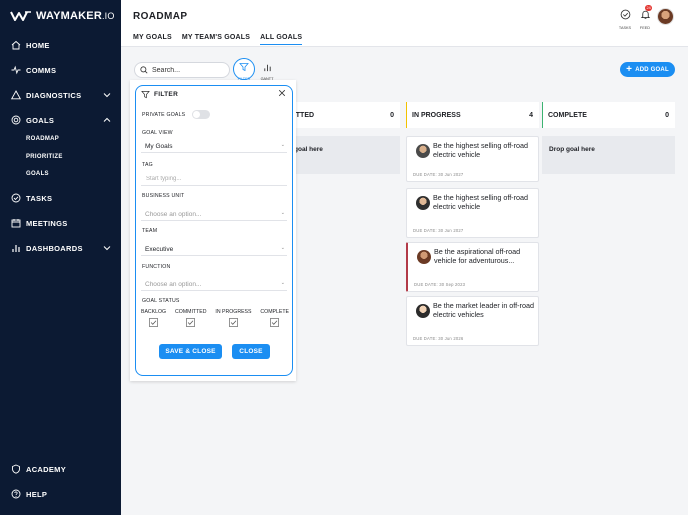  I want to click on goal-status-label: GOAL STATUS, so click(161, 301).